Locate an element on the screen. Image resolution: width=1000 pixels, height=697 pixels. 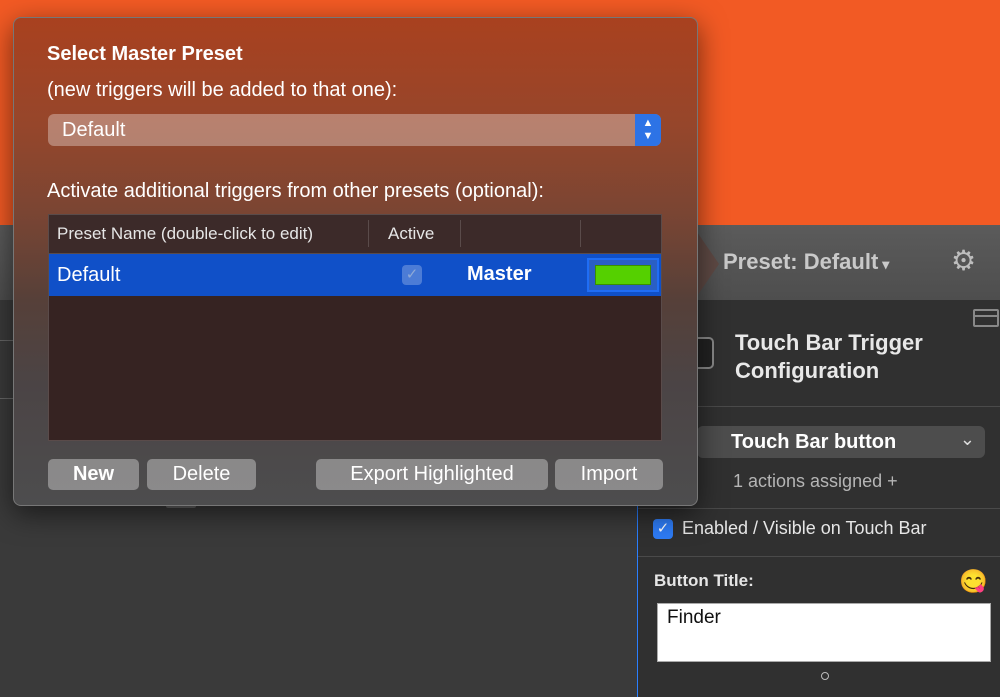
emoji-picker-icon: 😋 is located at coordinates (973, 581).